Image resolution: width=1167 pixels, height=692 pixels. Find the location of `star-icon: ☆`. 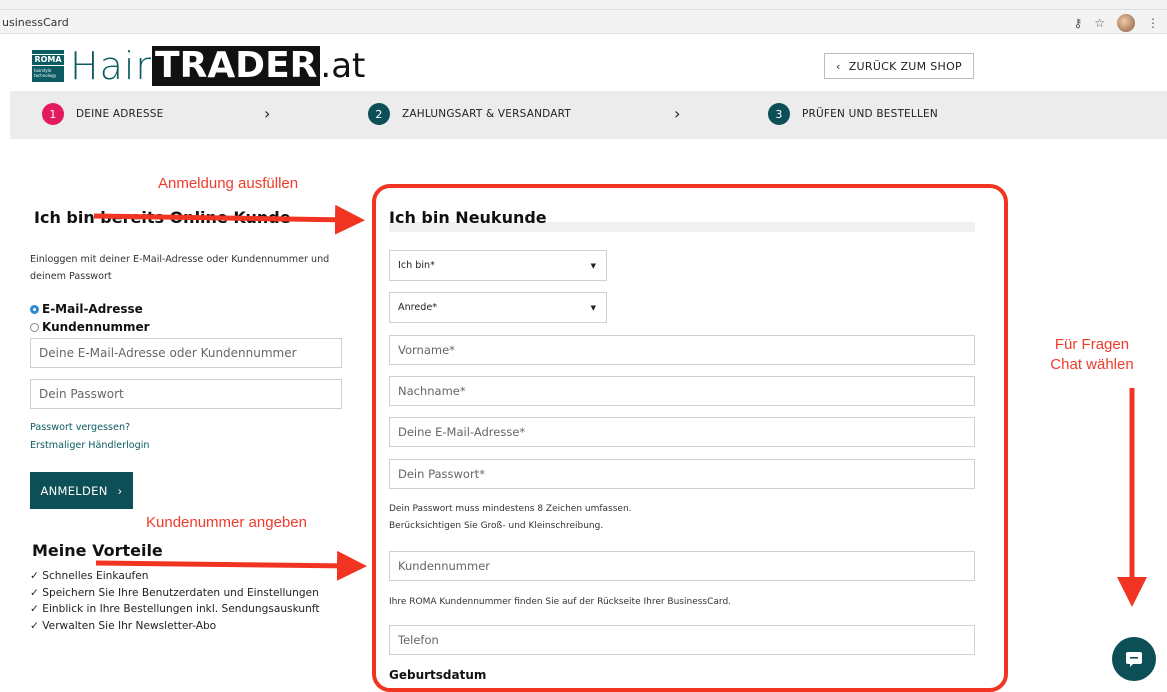

star-icon: ☆ is located at coordinates (1099, 23).